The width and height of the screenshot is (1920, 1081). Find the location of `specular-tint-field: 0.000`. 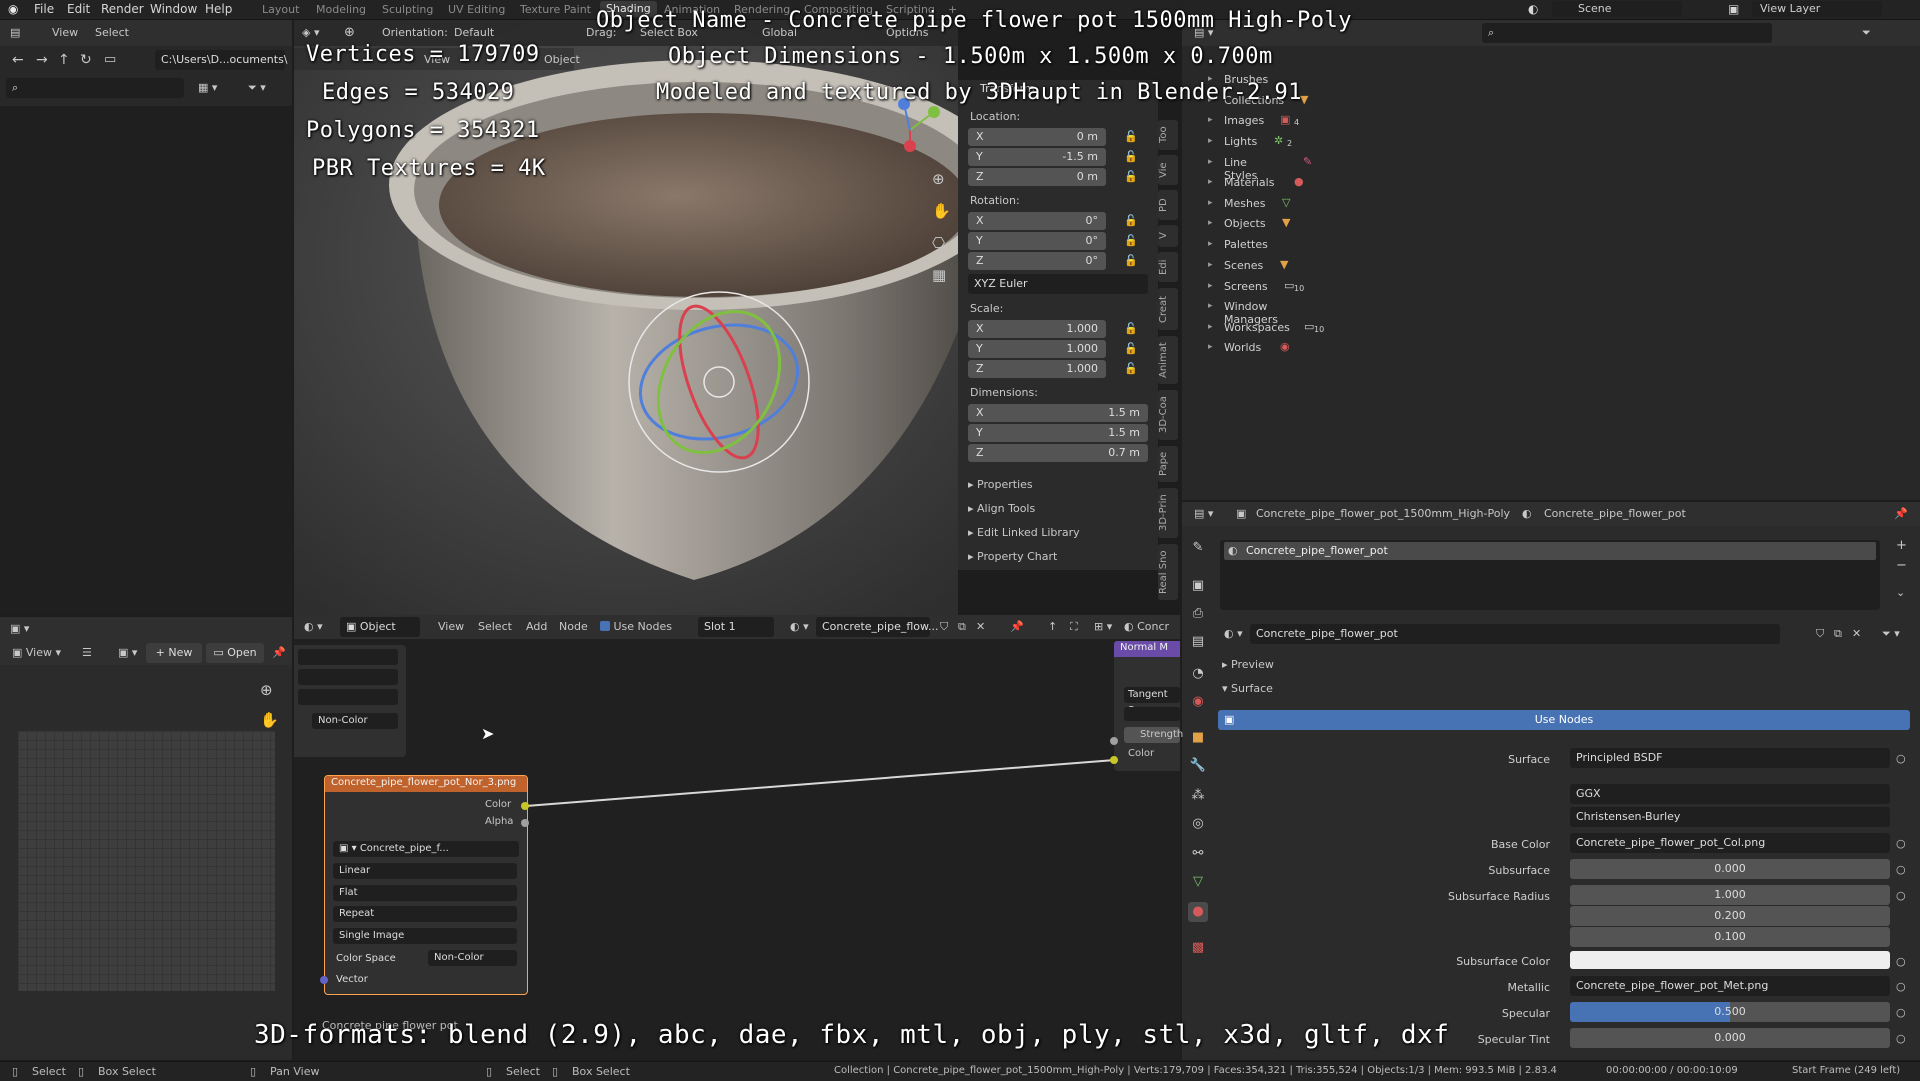

specular-tint-field: 0.000 is located at coordinates (1730, 1038).